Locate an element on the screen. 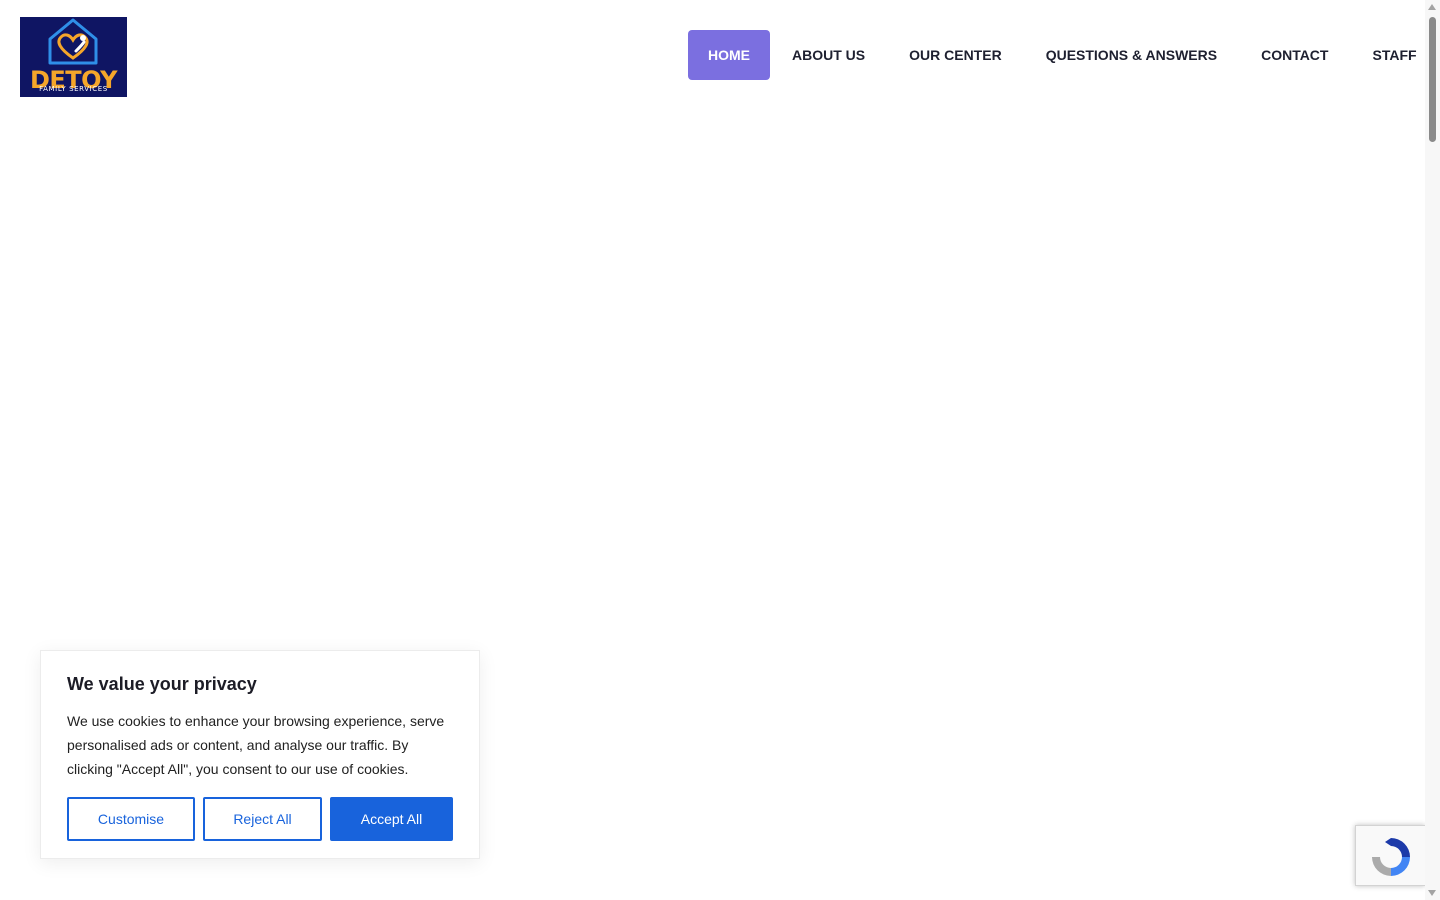 This screenshot has width=1440, height=900. nav-item-our-center: OUR CENTER is located at coordinates (955, 55).